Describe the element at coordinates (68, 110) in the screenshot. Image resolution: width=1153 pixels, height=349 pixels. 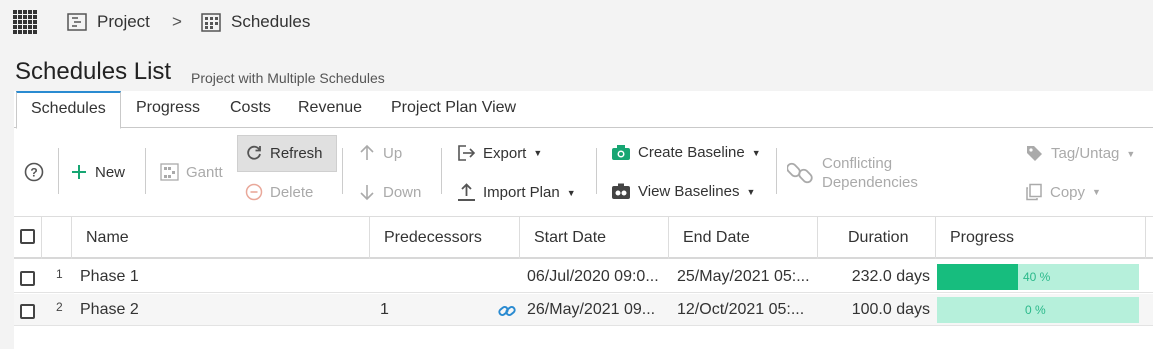
I see `tab-schedules: Schedules` at that location.